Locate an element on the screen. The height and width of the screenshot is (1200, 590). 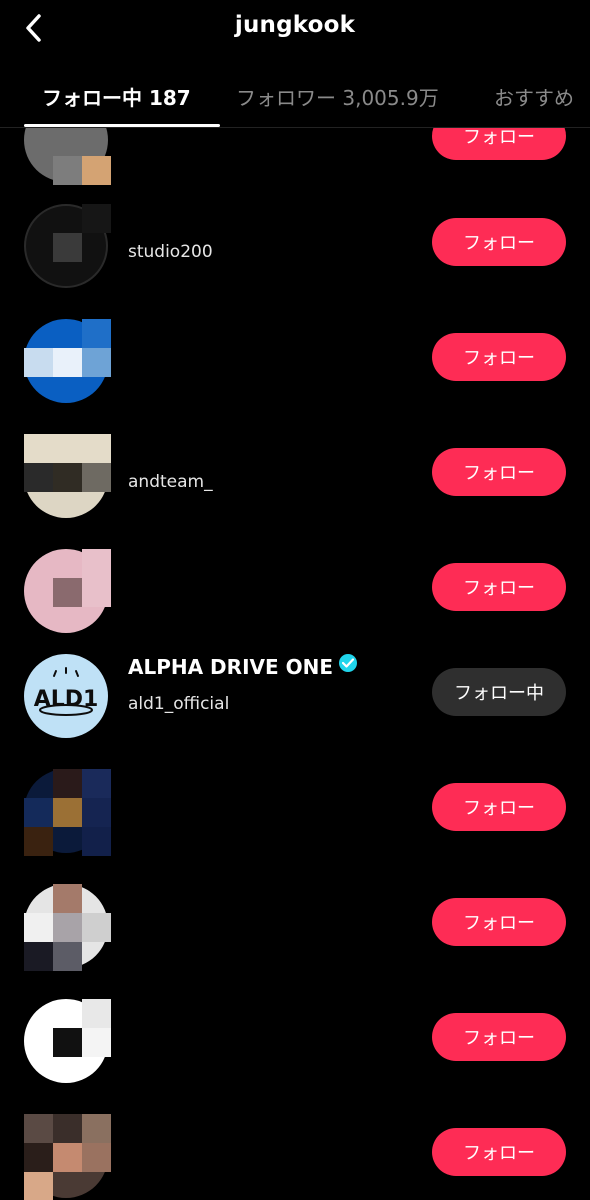
top-bar: jungkook is located at coordinates (295, 30).